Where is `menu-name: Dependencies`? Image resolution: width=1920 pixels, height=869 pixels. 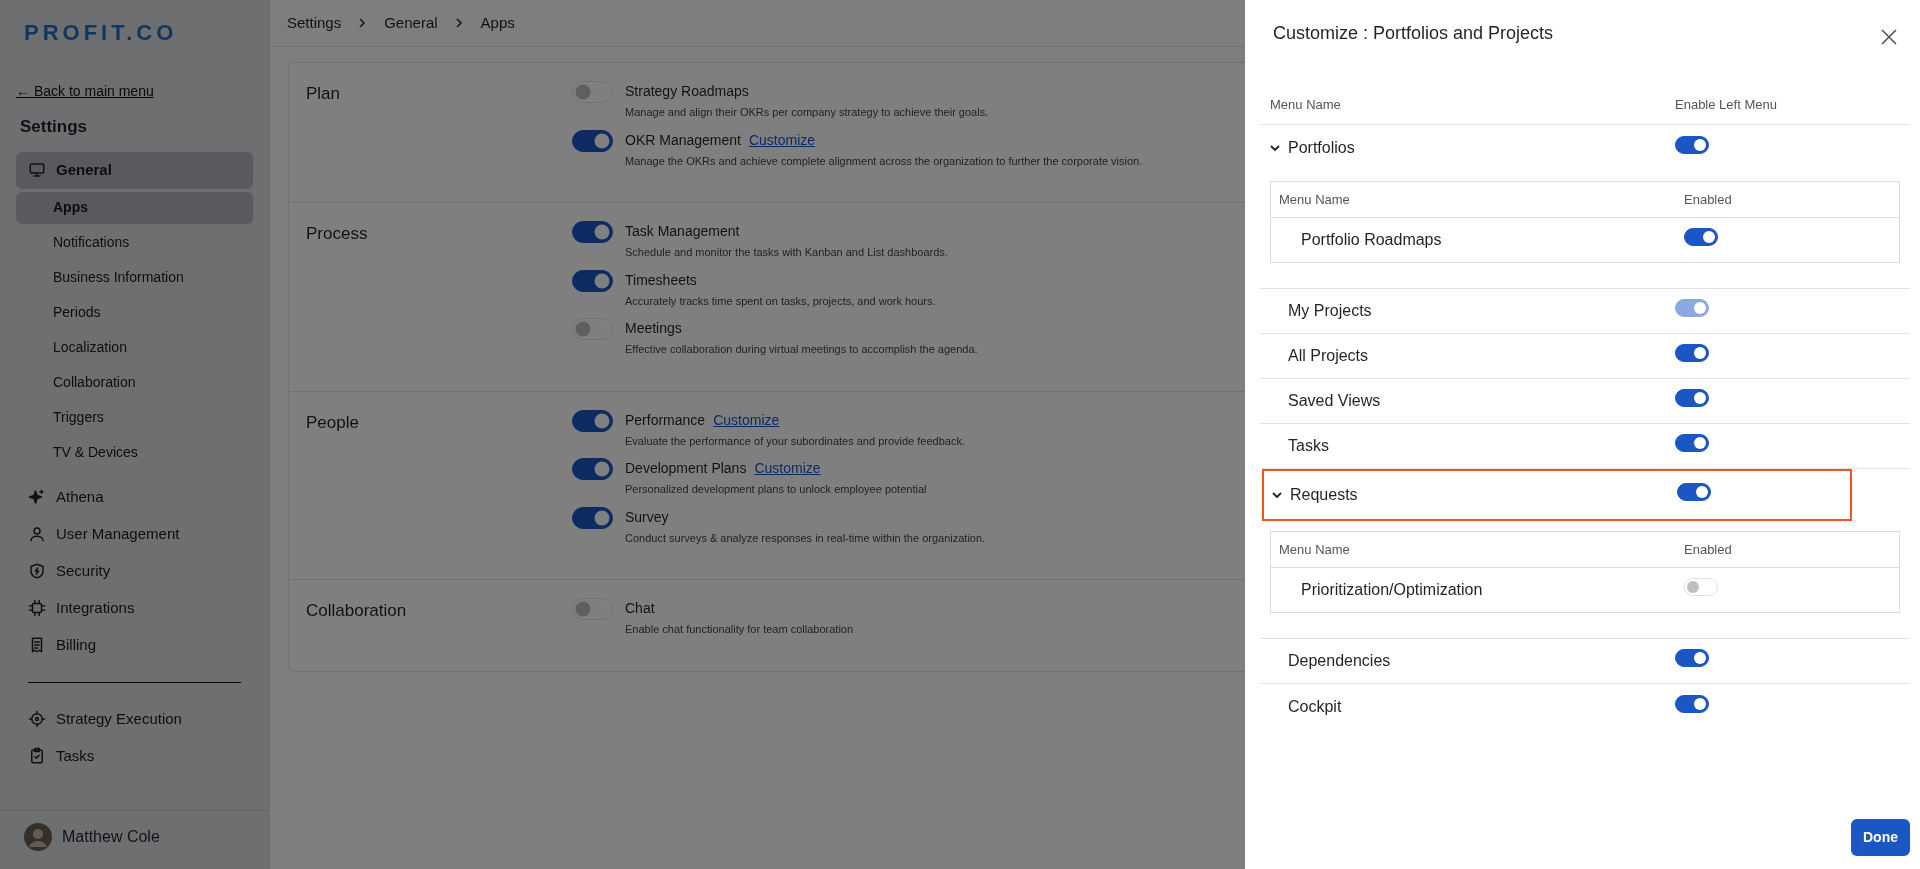 menu-name: Dependencies is located at coordinates (1339, 661).